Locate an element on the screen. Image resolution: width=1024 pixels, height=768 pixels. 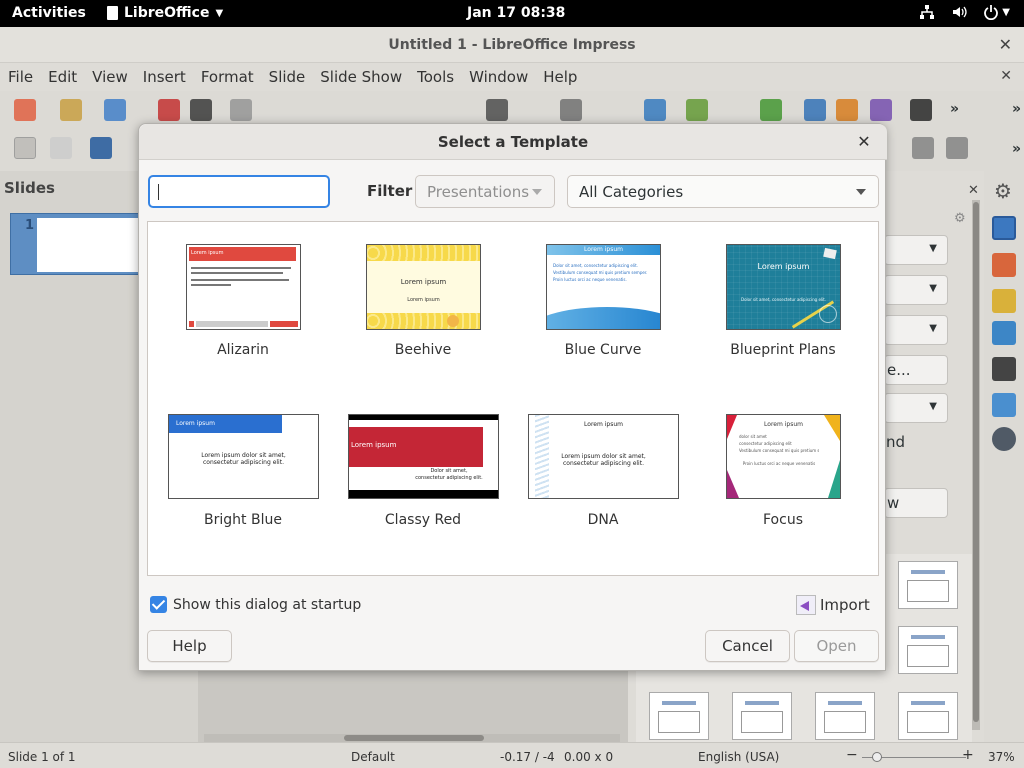
table-icon is located at coordinates (771, 110).